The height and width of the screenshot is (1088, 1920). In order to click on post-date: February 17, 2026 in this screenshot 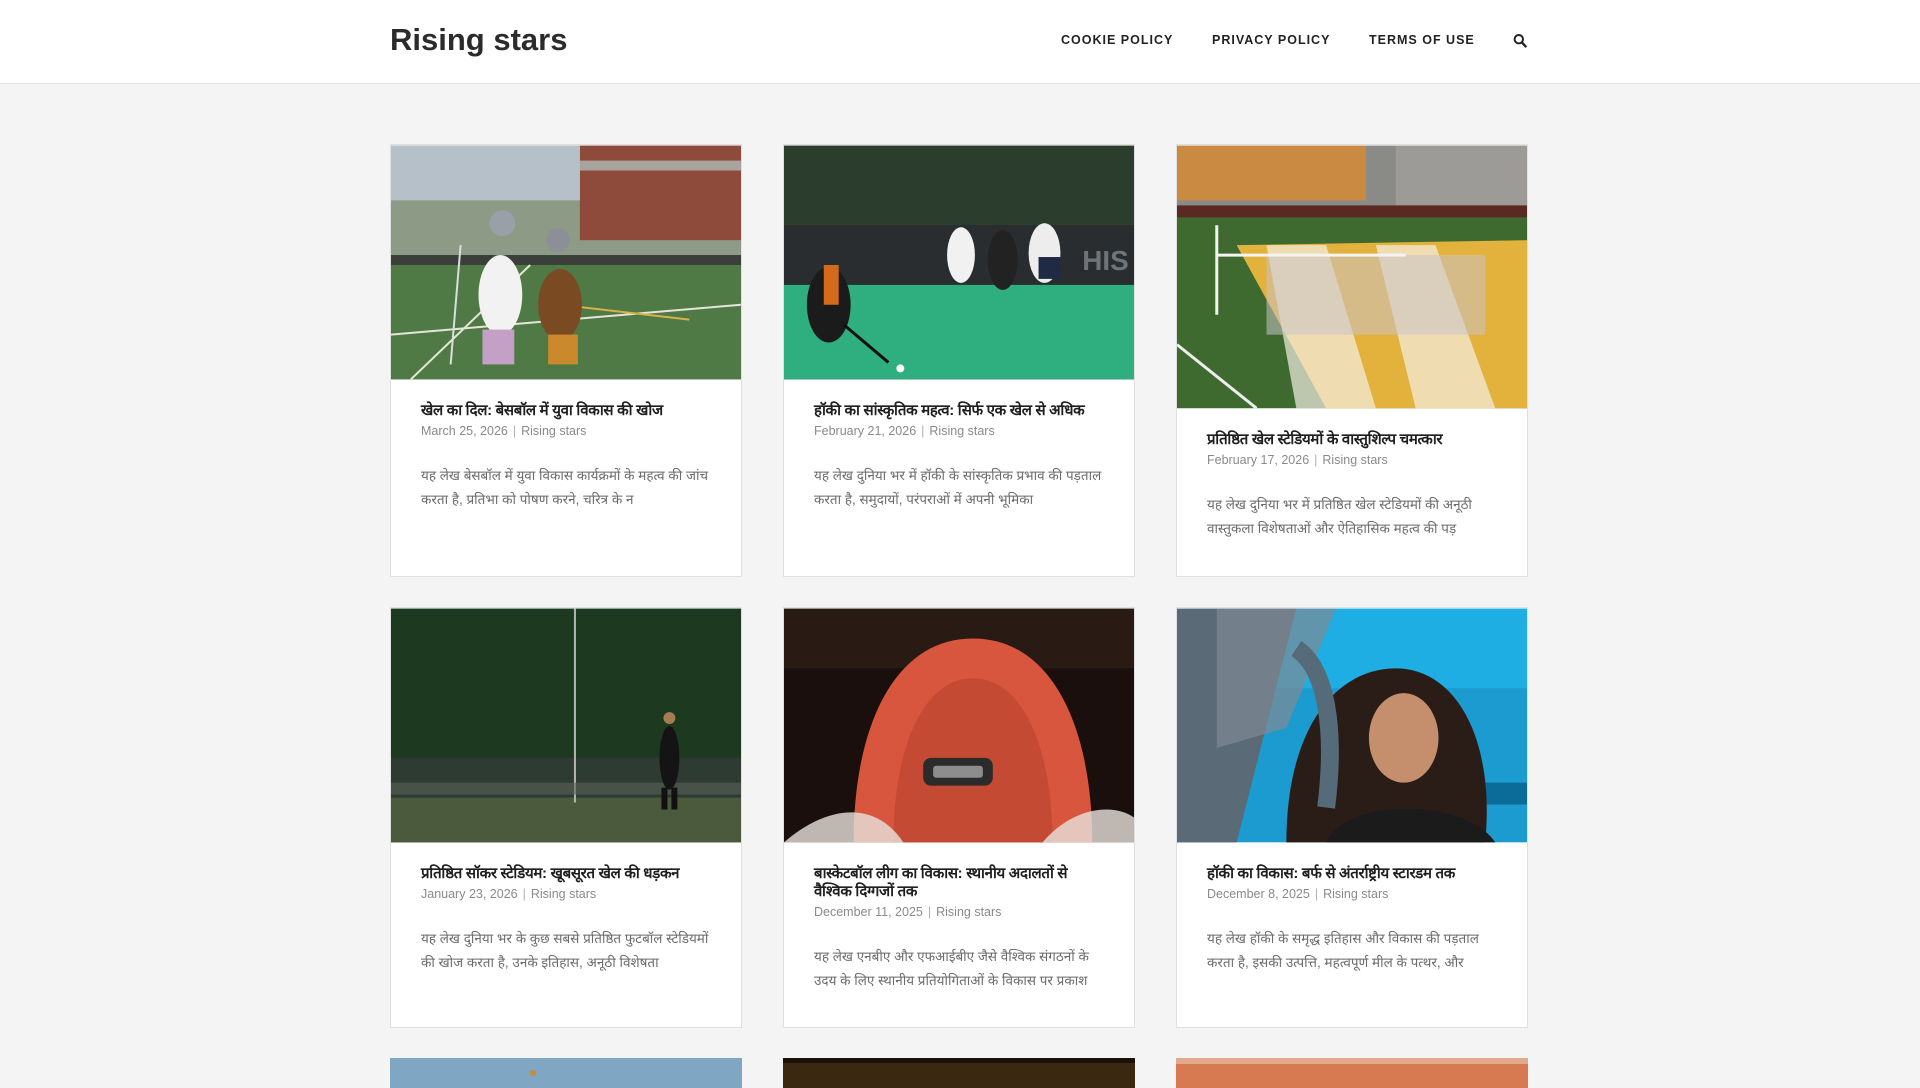, I will do `click(1258, 460)`.